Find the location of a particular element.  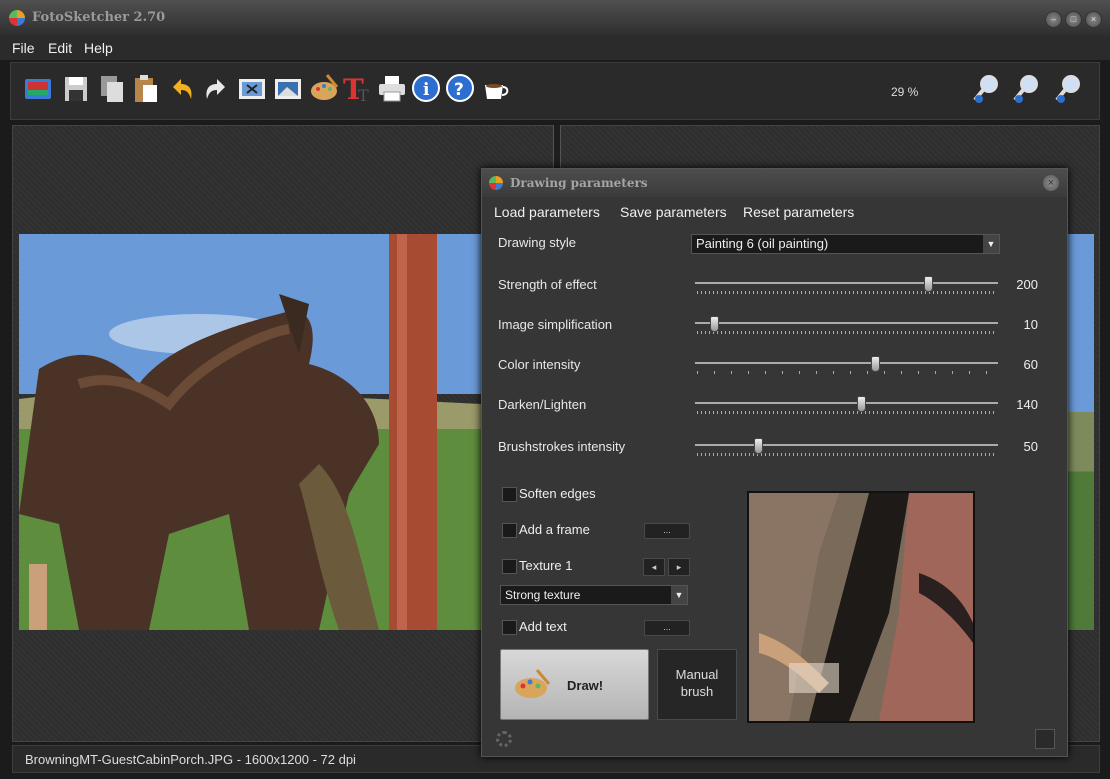

texture-type-value: Strong texture is located at coordinates (543, 595).